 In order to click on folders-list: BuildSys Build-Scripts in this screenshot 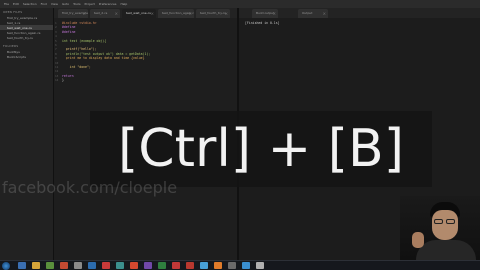, I will do `click(26, 54)`.